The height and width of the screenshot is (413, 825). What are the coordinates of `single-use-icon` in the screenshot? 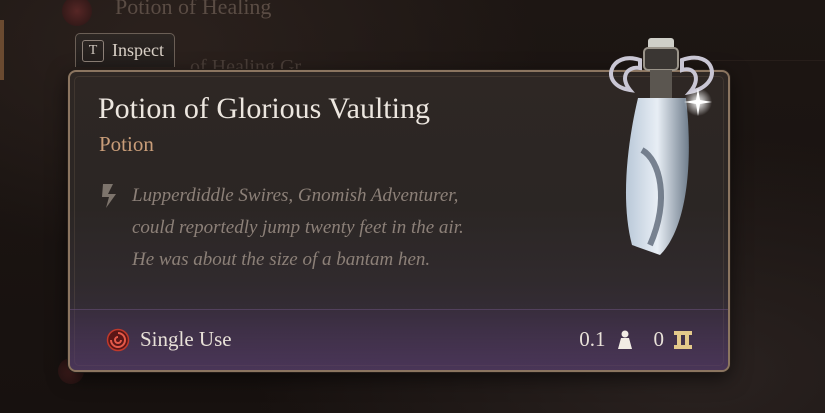 It's located at (118, 339).